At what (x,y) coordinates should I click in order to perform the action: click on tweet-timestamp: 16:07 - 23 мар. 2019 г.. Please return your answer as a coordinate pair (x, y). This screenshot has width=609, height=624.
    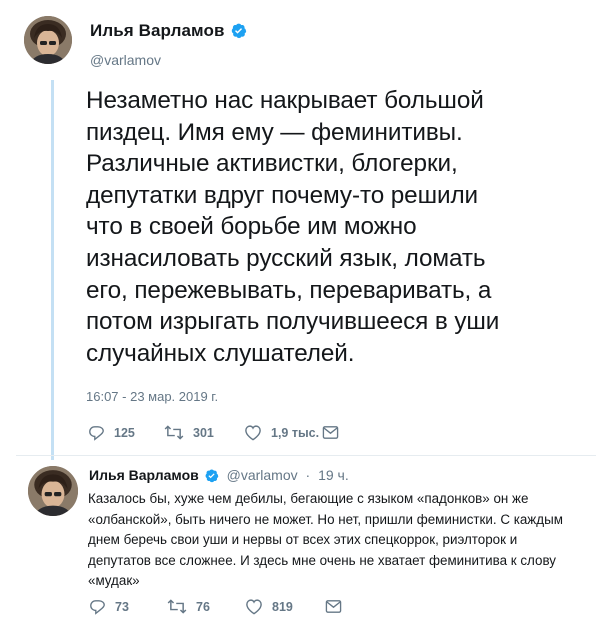
    Looking at the image, I should click on (152, 396).